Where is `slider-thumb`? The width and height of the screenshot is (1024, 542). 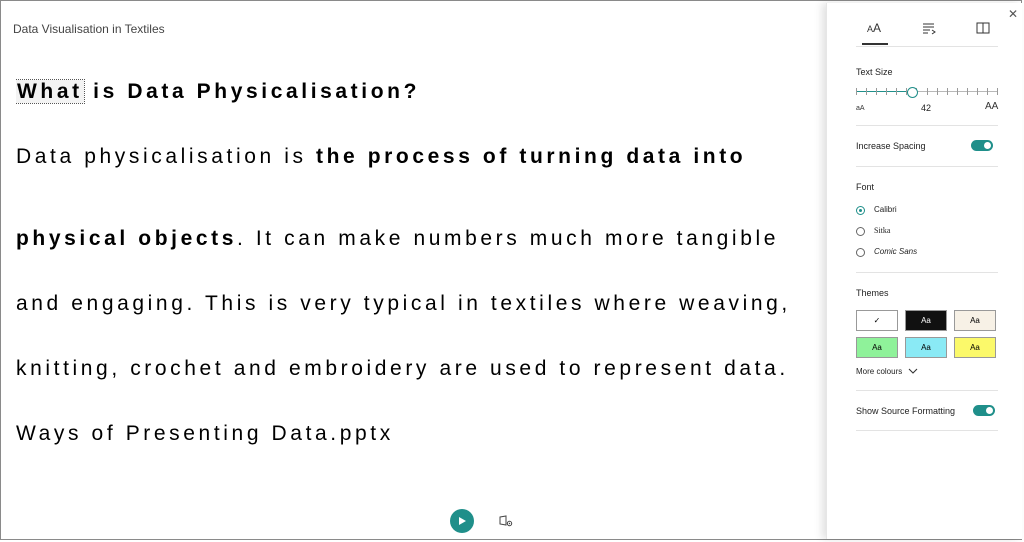 slider-thumb is located at coordinates (912, 92).